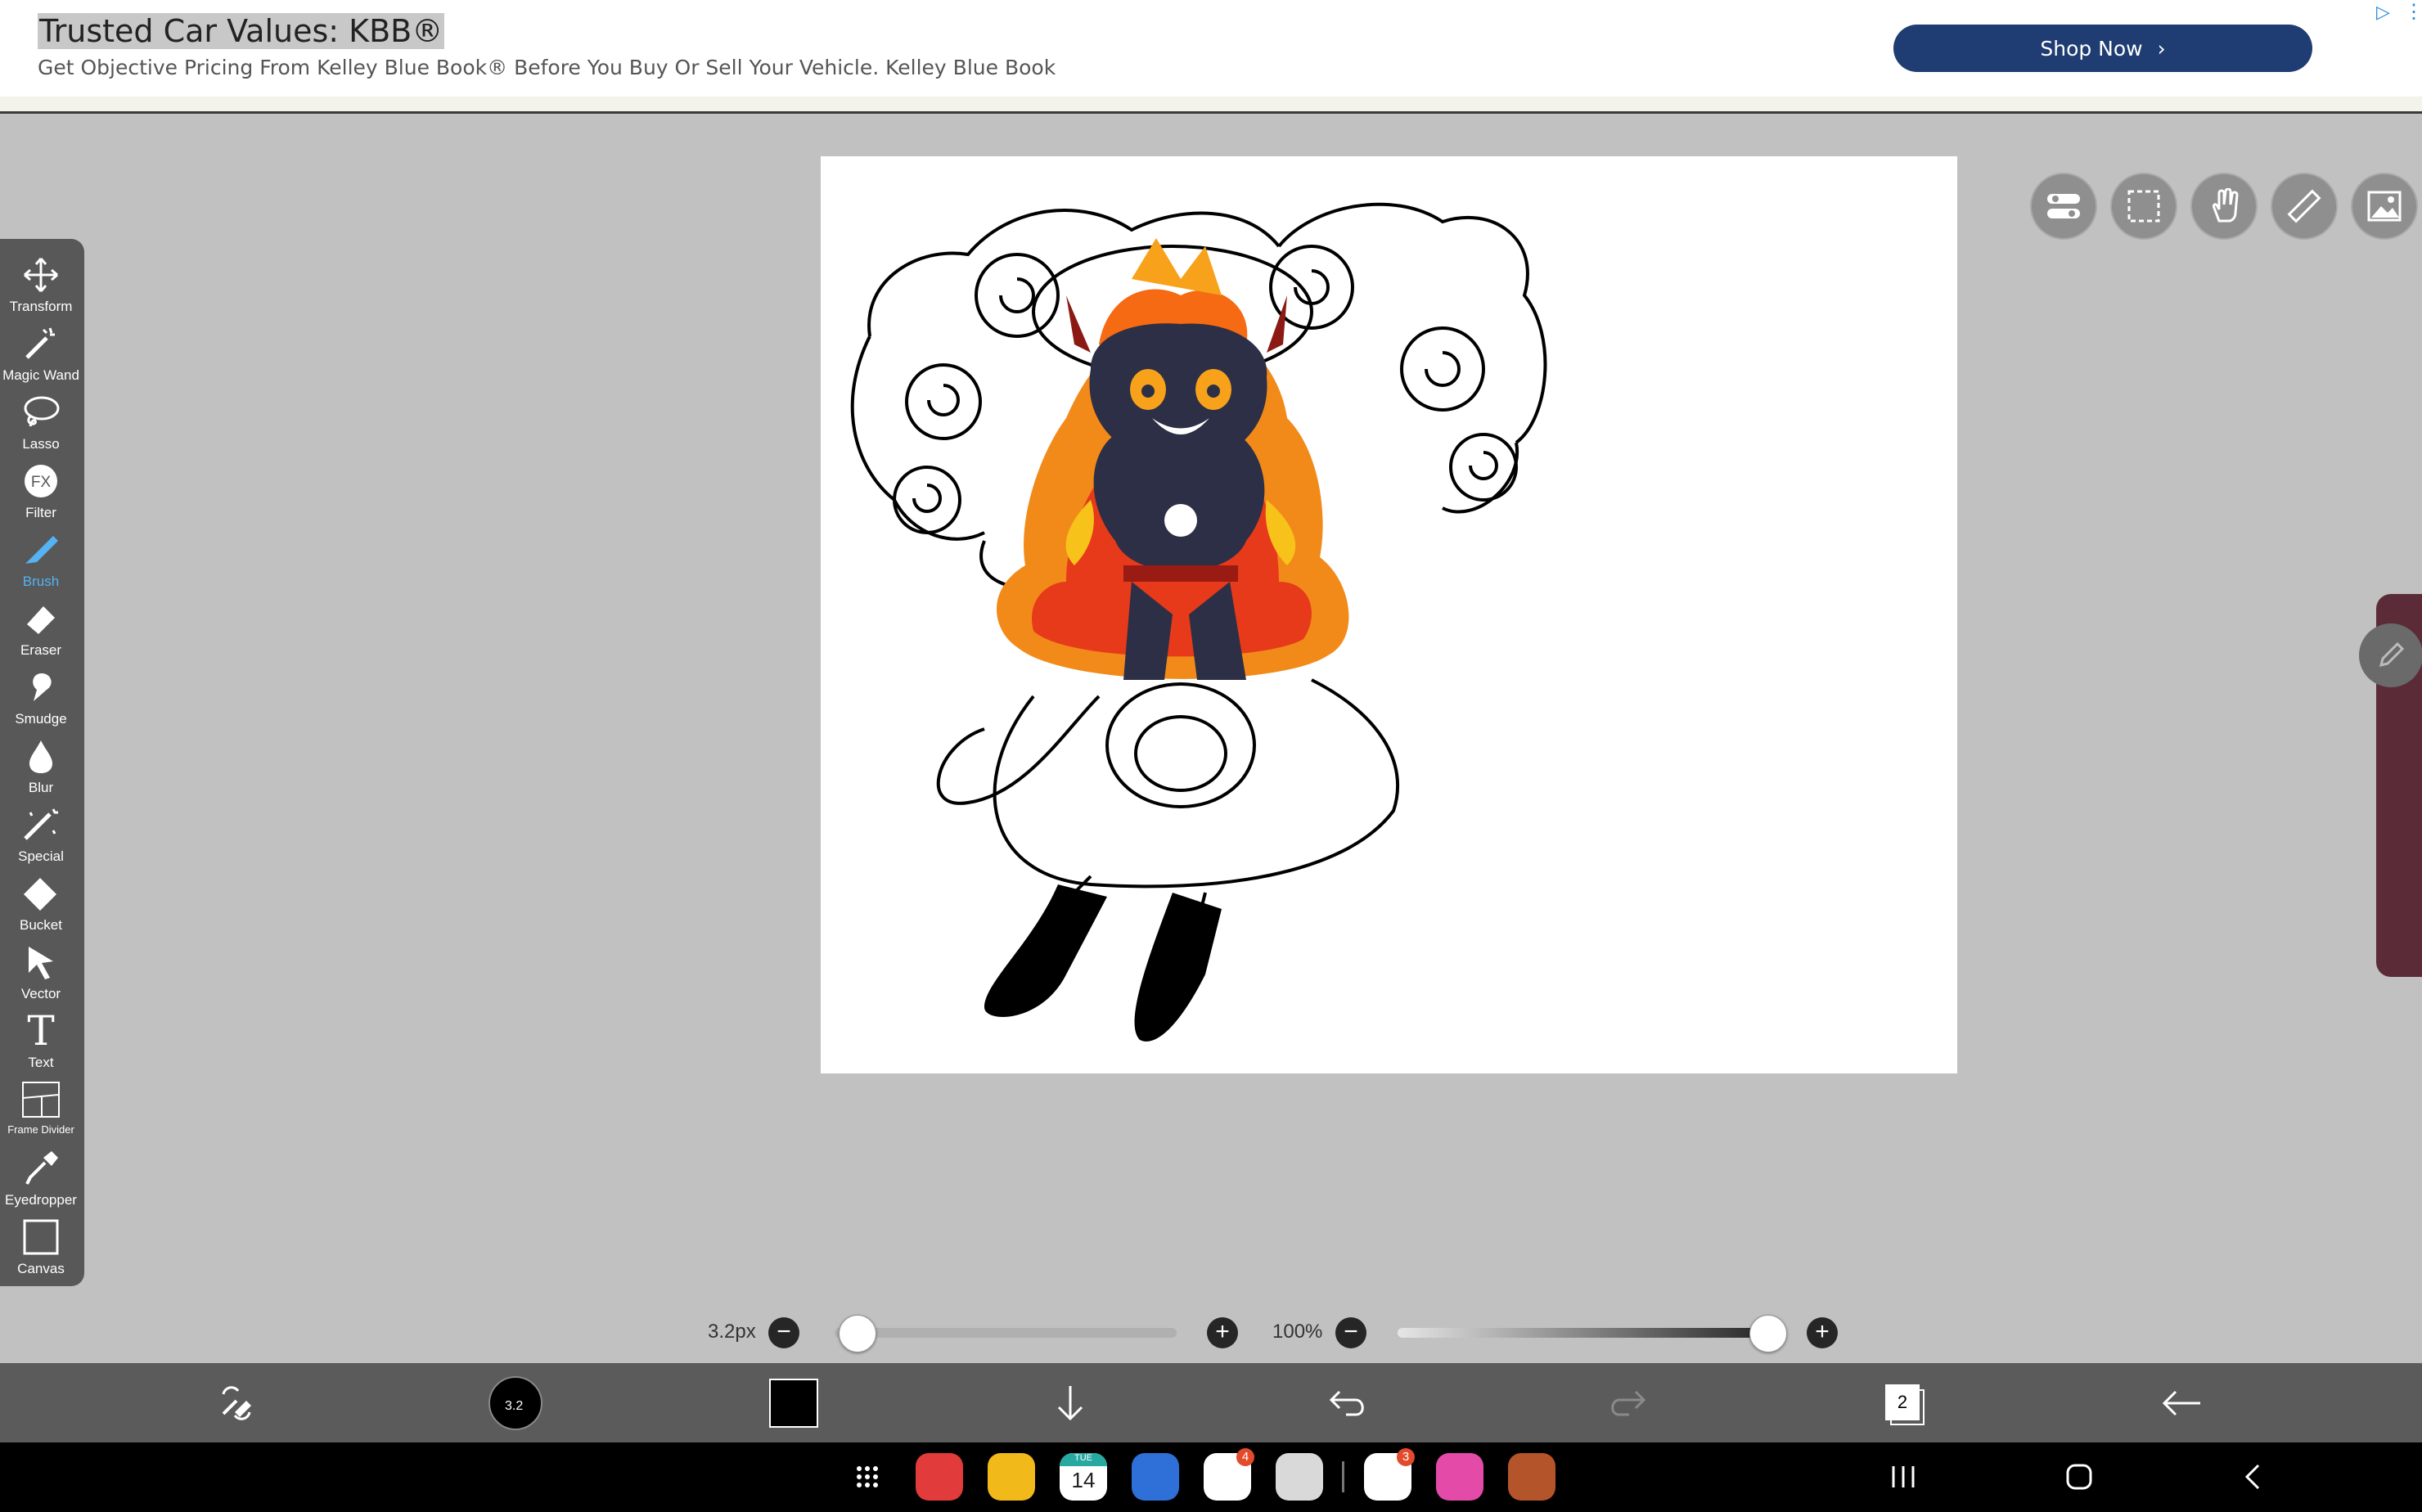  What do you see at coordinates (41, 788) in the screenshot?
I see `tool-label: Blur` at bounding box center [41, 788].